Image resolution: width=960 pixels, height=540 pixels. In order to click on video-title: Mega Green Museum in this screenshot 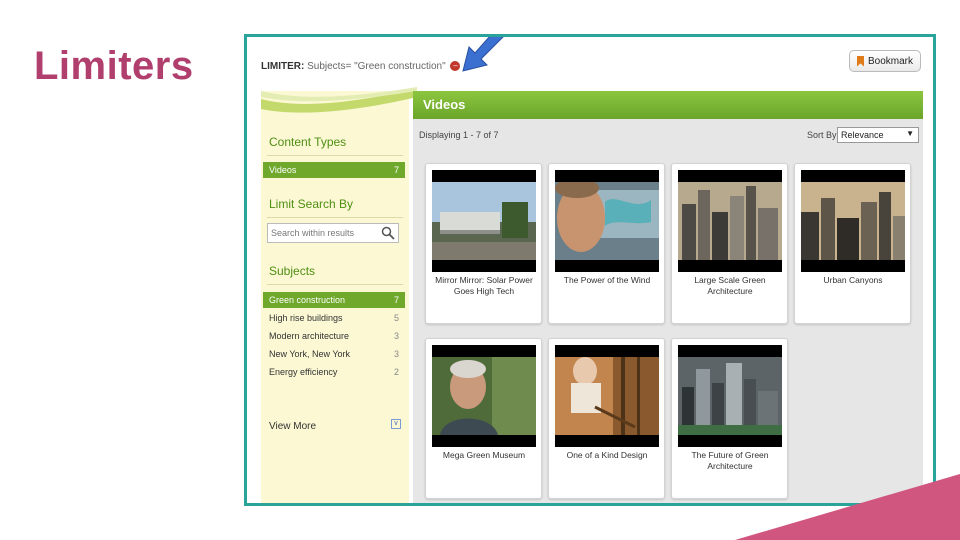, I will do `click(484, 455)`.